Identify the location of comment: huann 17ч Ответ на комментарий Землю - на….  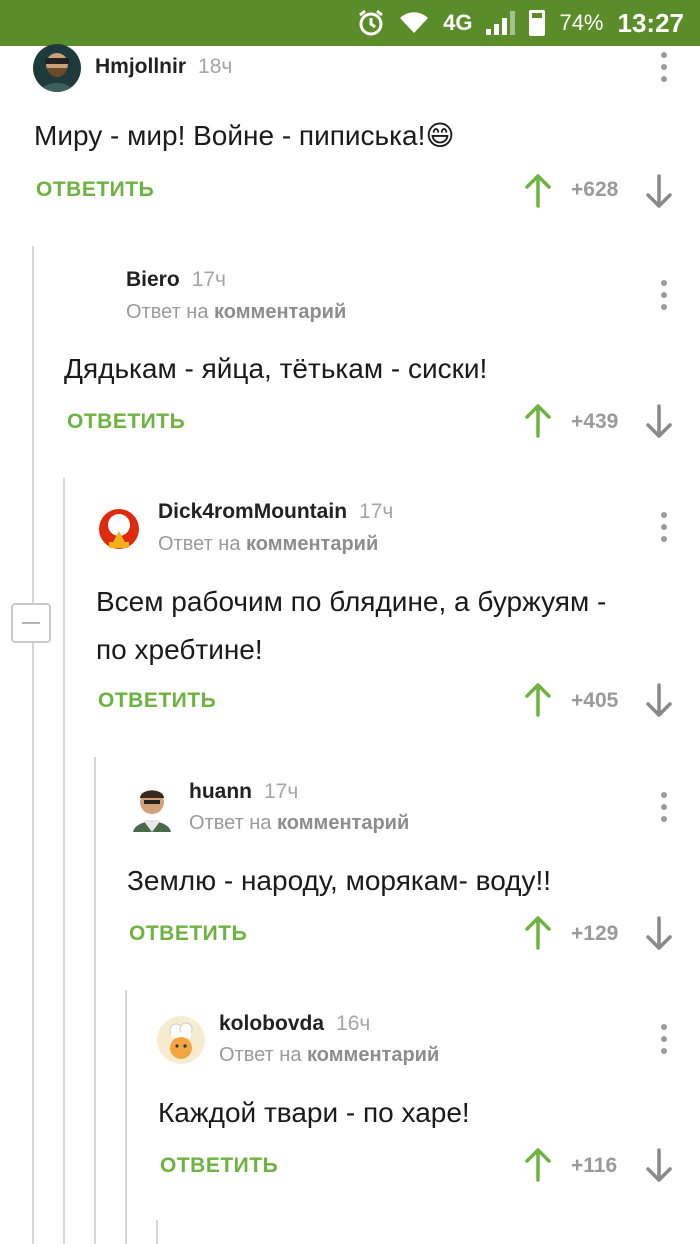
(398, 872).